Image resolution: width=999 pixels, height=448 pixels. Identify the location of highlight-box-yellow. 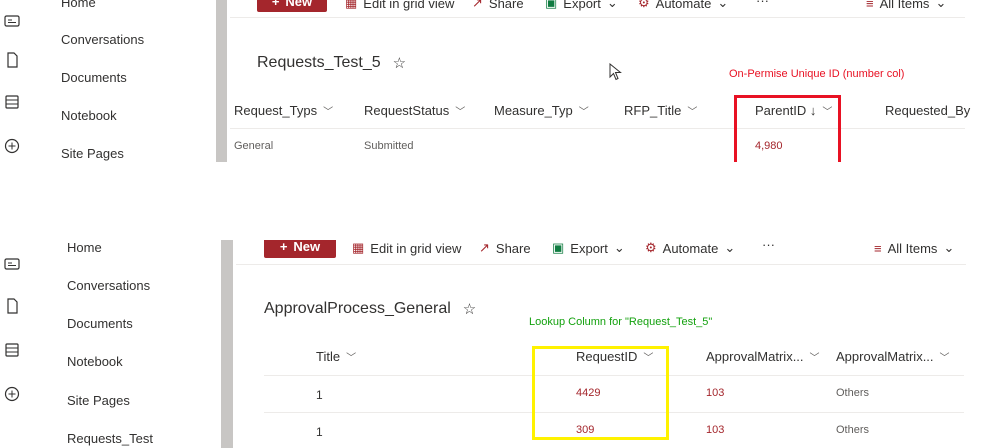
(600, 393).